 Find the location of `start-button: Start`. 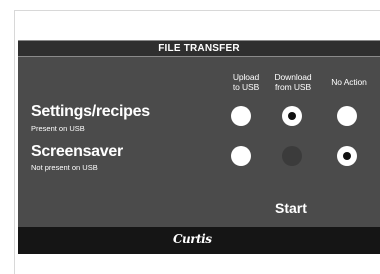

start-button: Start is located at coordinates (291, 208).